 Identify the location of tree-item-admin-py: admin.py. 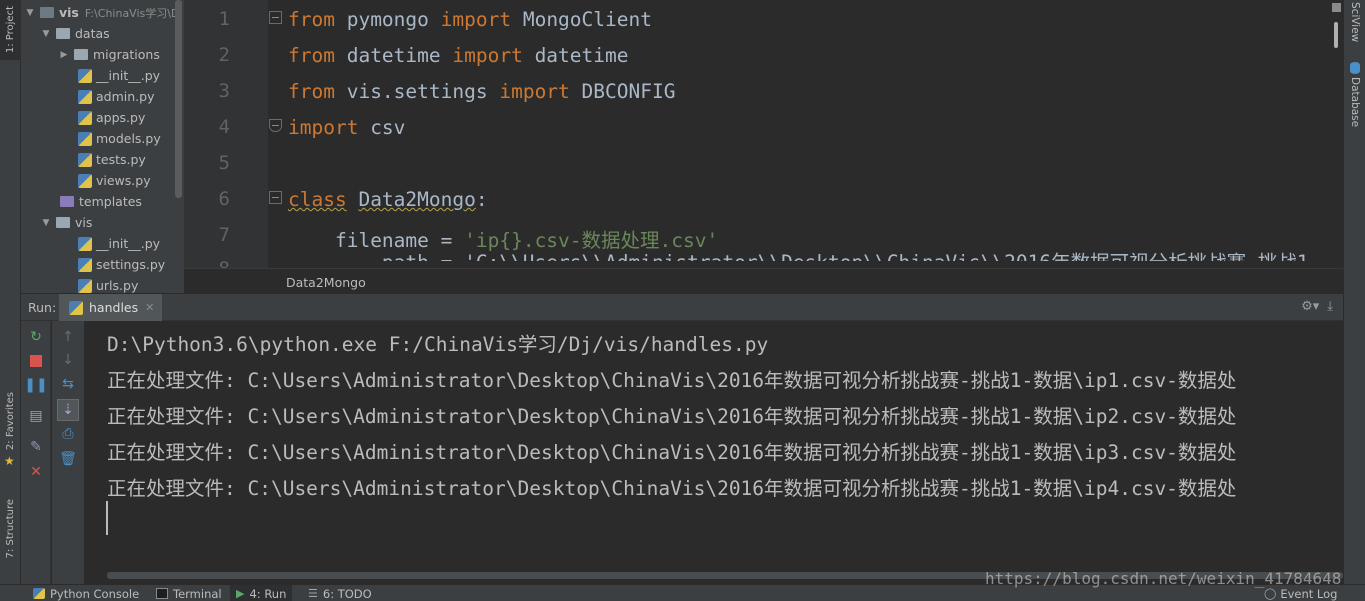
(116, 96).